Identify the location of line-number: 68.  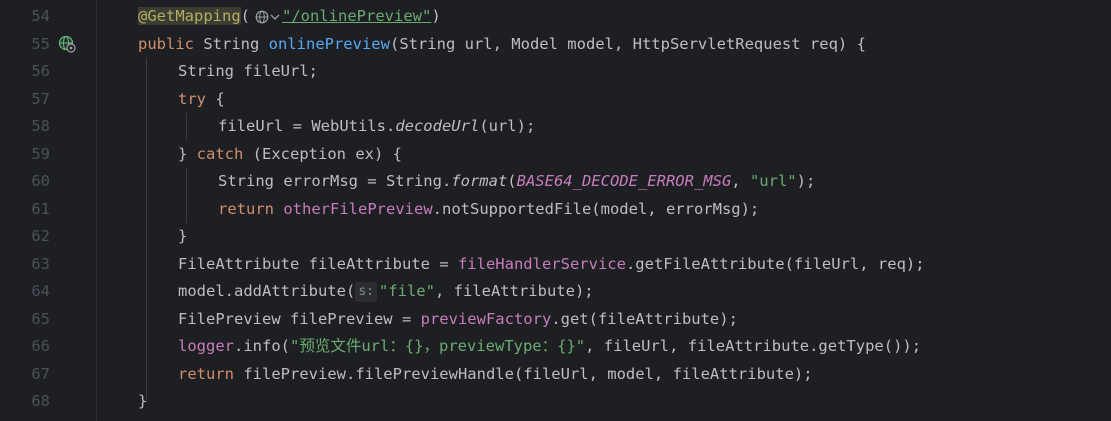
(40, 401).